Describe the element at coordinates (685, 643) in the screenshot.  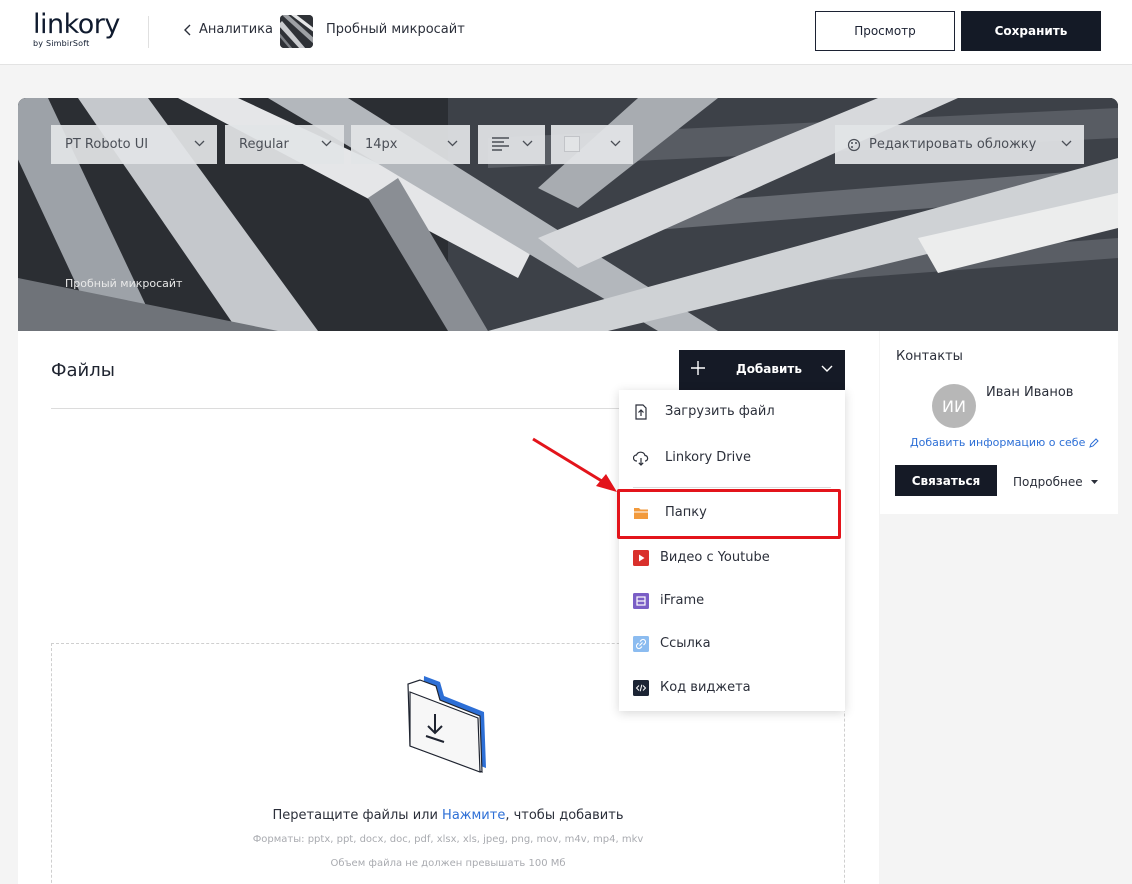
I see `menu-item-label: Ссылка` at that location.